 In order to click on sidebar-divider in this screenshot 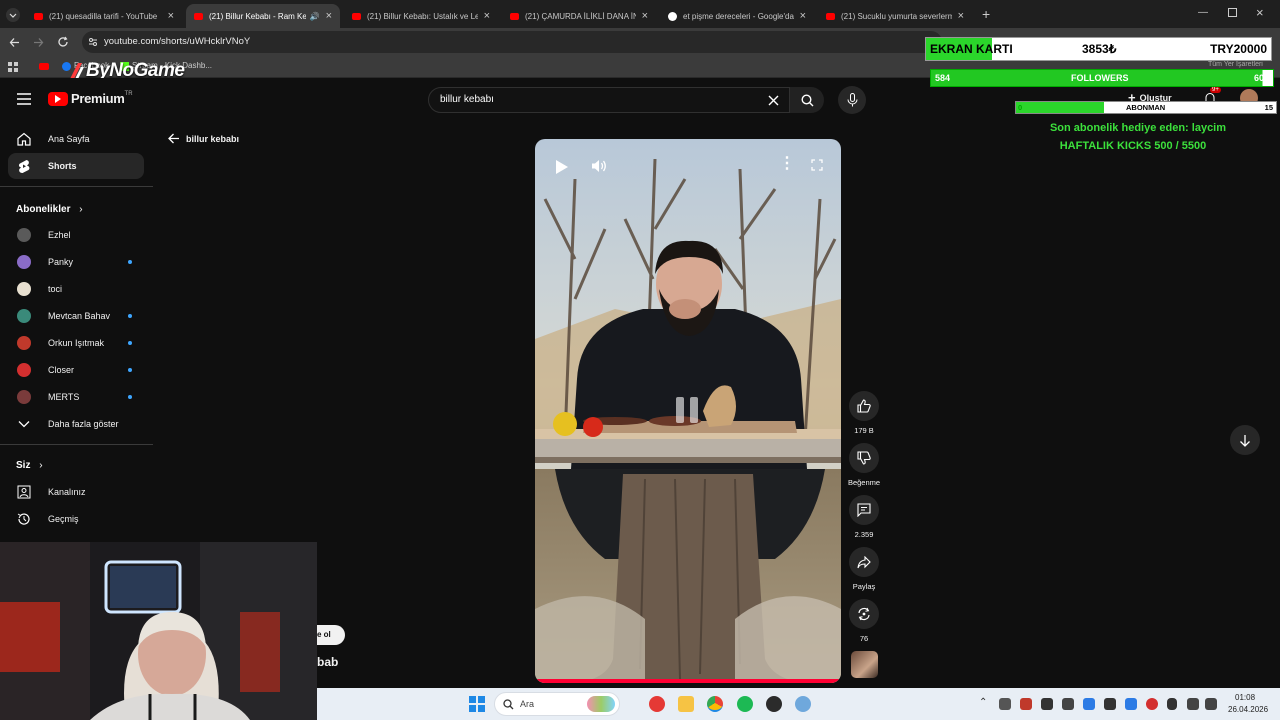, I will do `click(76, 444)`.